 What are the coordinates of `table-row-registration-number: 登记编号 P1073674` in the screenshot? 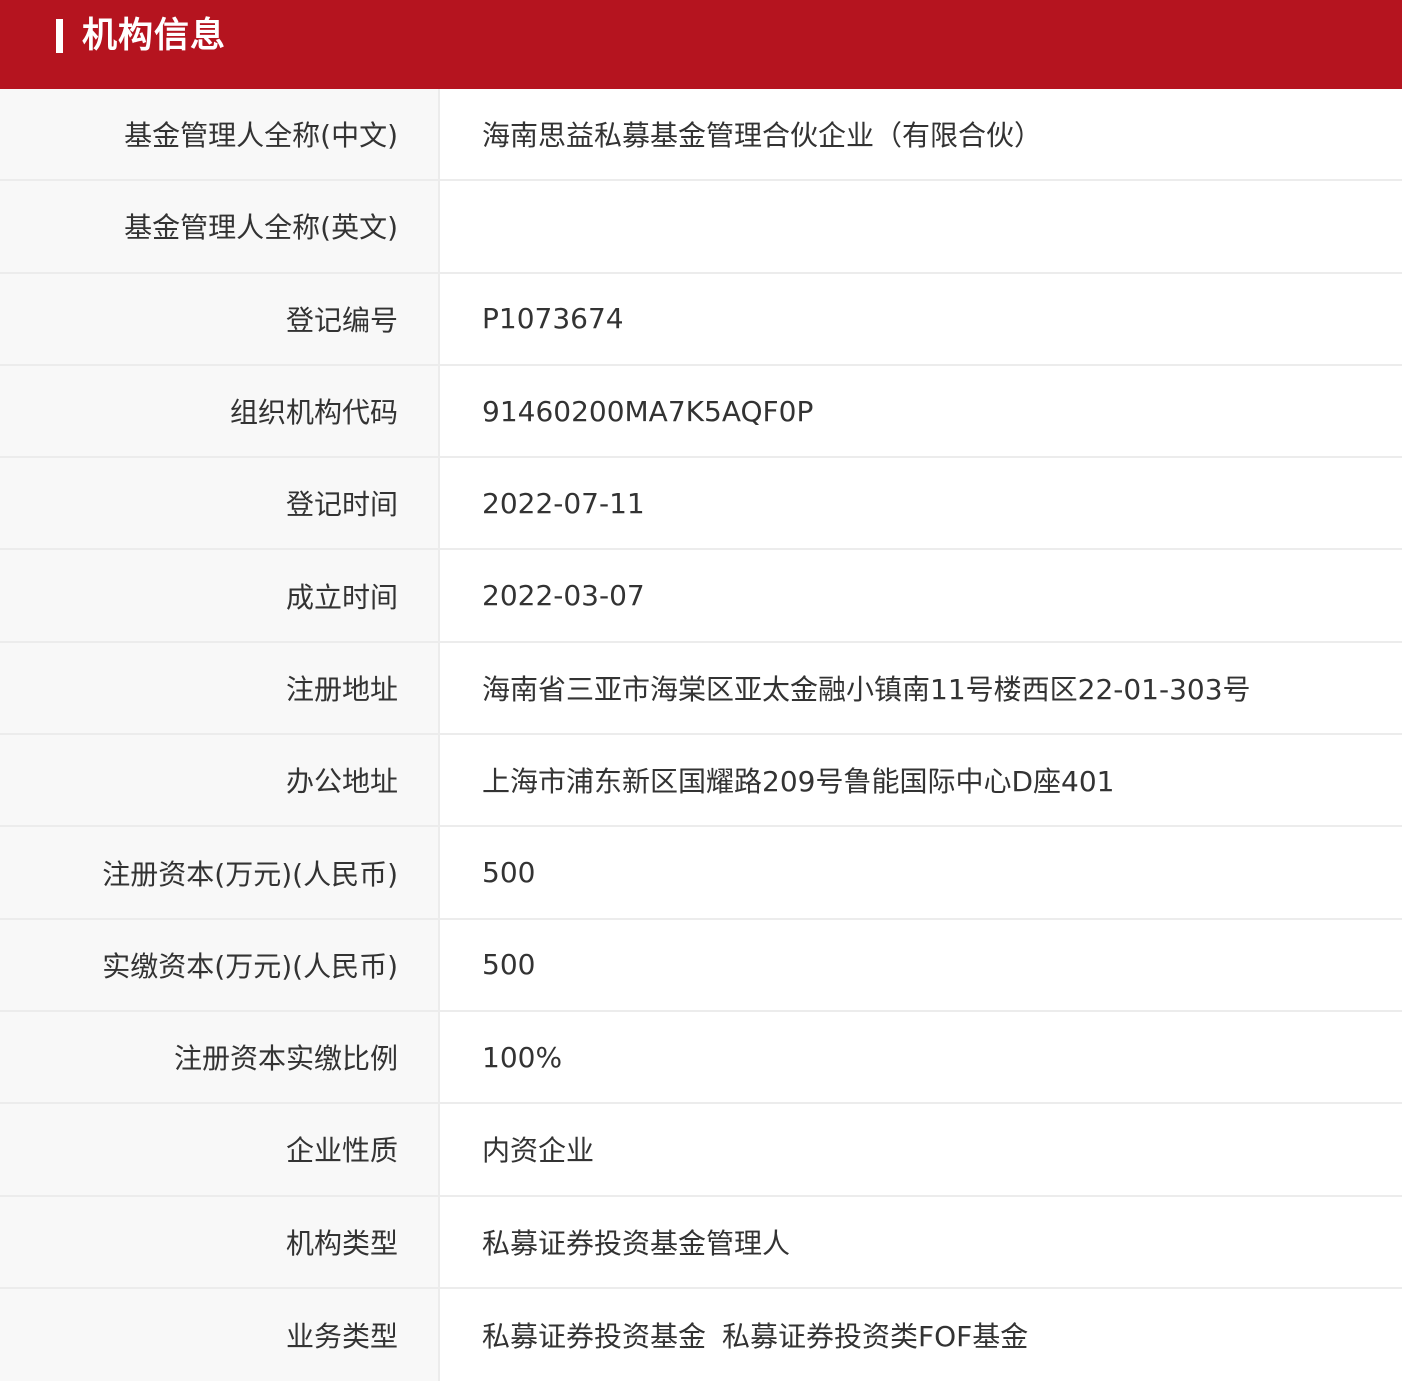 It's located at (701, 319).